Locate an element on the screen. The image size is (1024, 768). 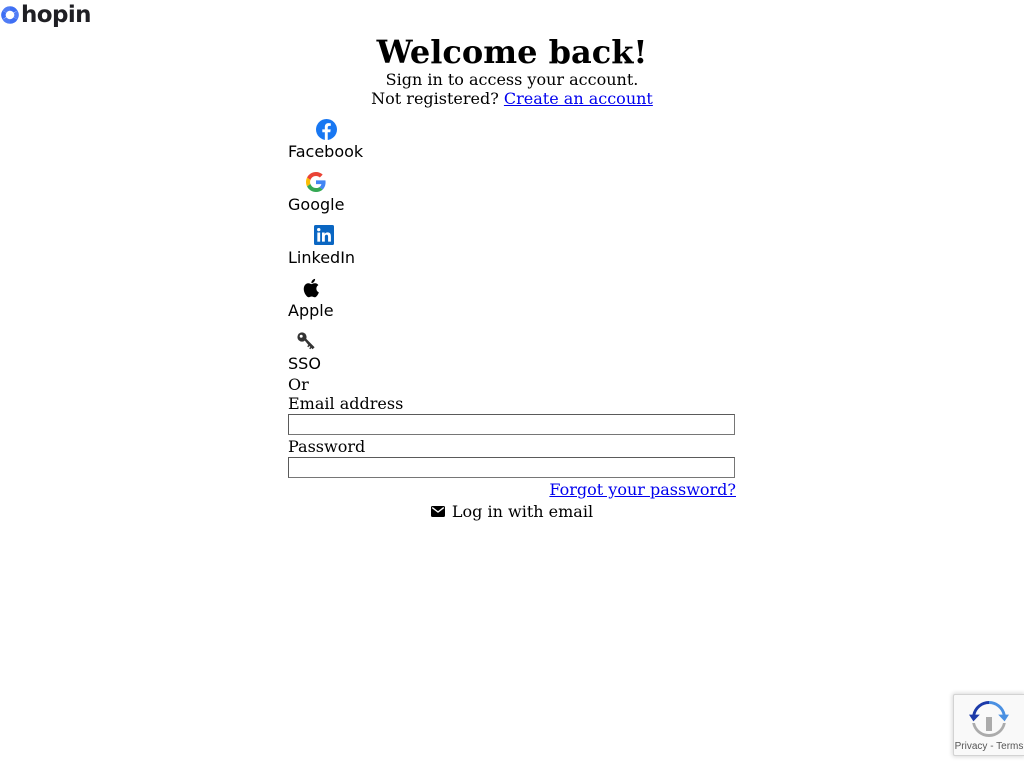
recaptcha-icon is located at coordinates (989, 719).